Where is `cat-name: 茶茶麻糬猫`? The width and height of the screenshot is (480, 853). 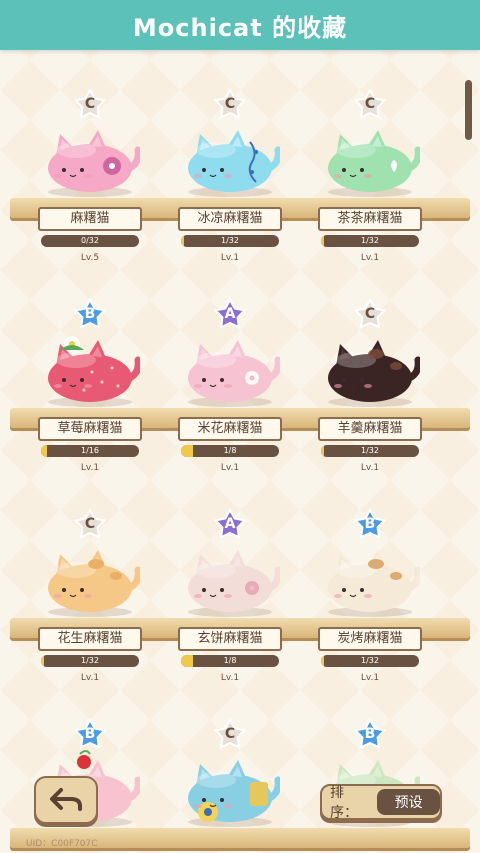 cat-name: 茶茶麻糬猫 is located at coordinates (370, 219).